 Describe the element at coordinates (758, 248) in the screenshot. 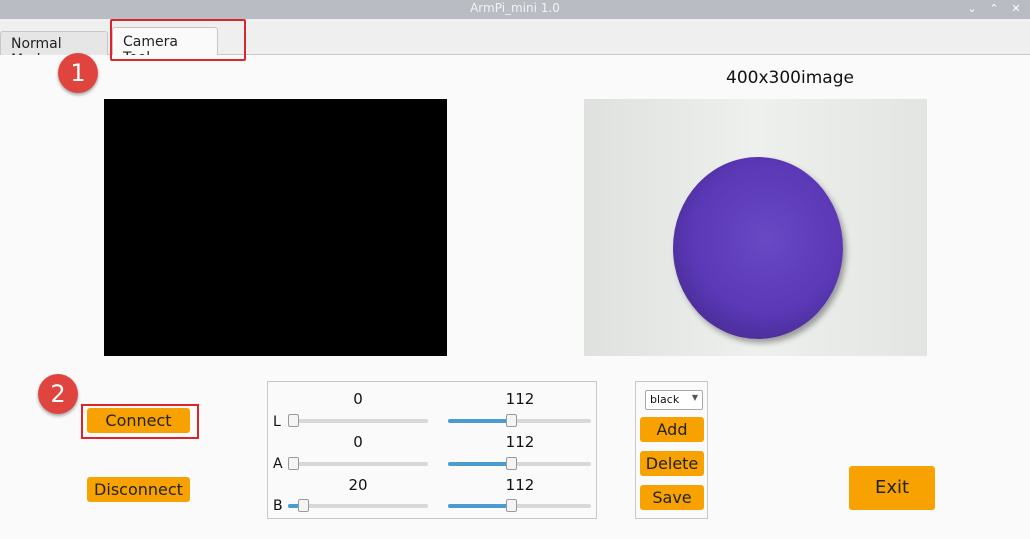

I see `purple-ball-image` at that location.